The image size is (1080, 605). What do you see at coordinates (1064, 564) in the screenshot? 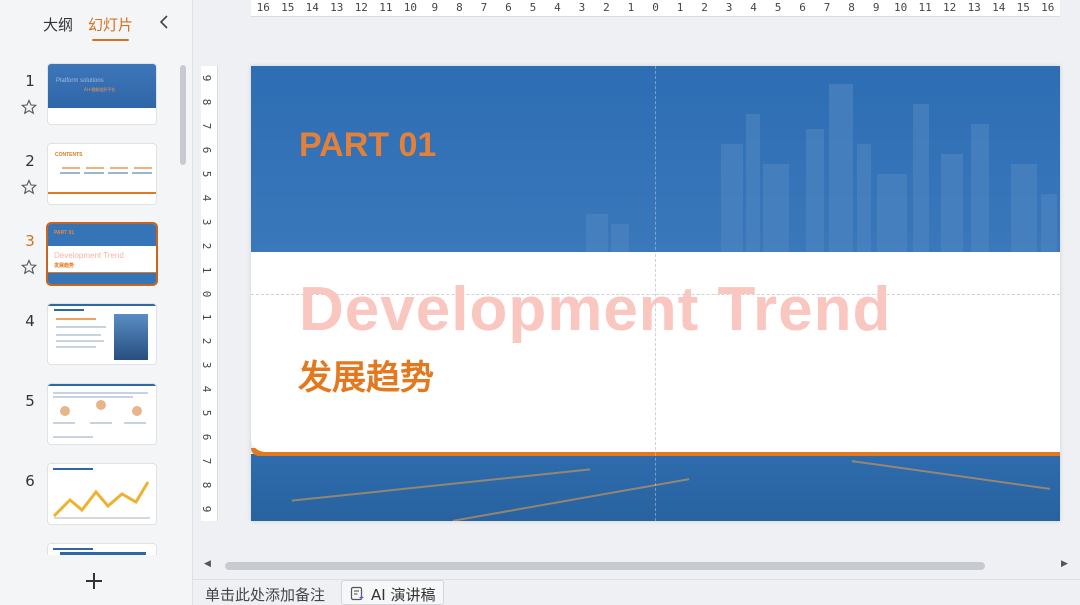
I see `scroll-right-arrow: ▶` at bounding box center [1064, 564].